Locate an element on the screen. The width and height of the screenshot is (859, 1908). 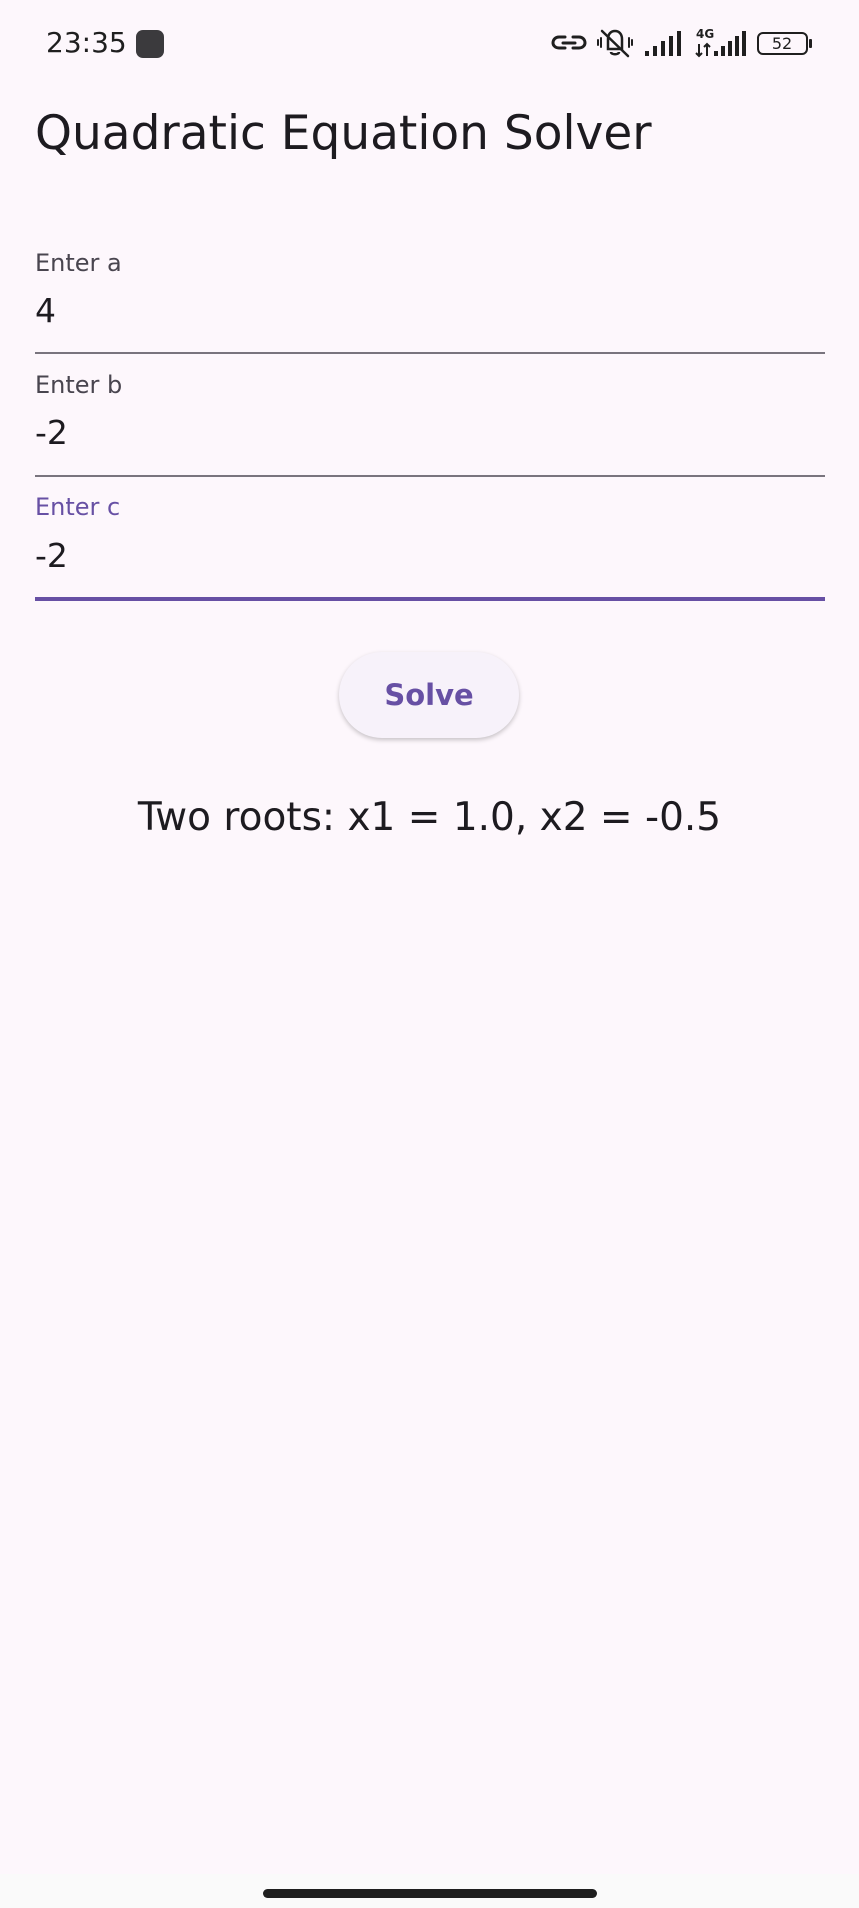
field-a-label: Enter a is located at coordinates (78, 263).